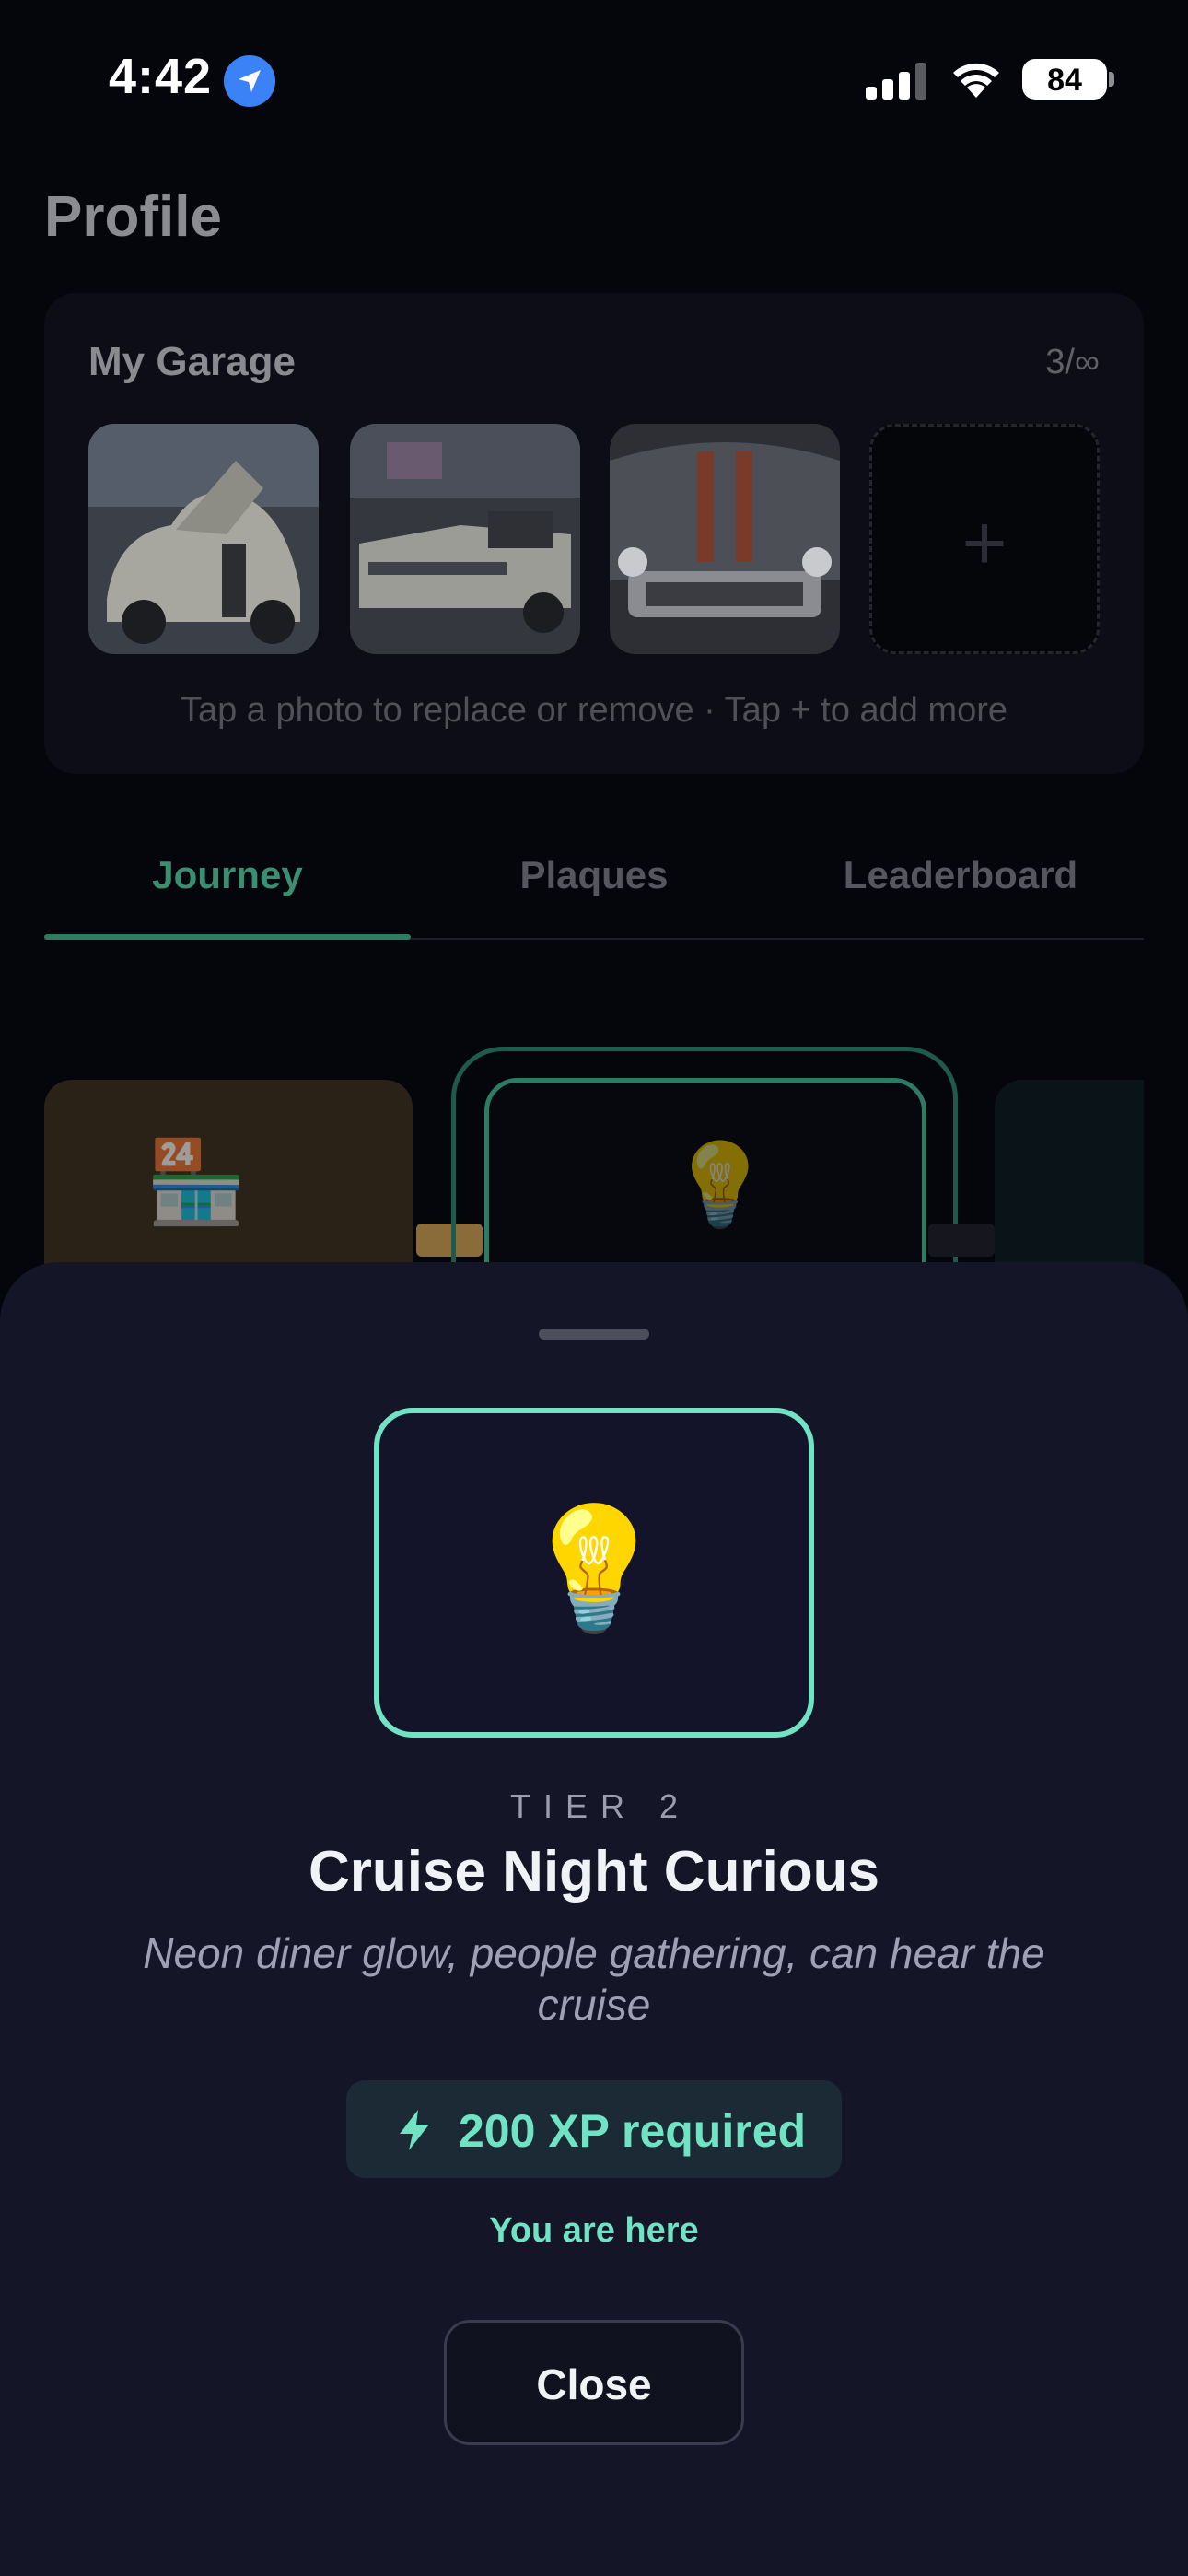 The height and width of the screenshot is (2576, 1188). I want to click on location-arrow-icon, so click(249, 81).